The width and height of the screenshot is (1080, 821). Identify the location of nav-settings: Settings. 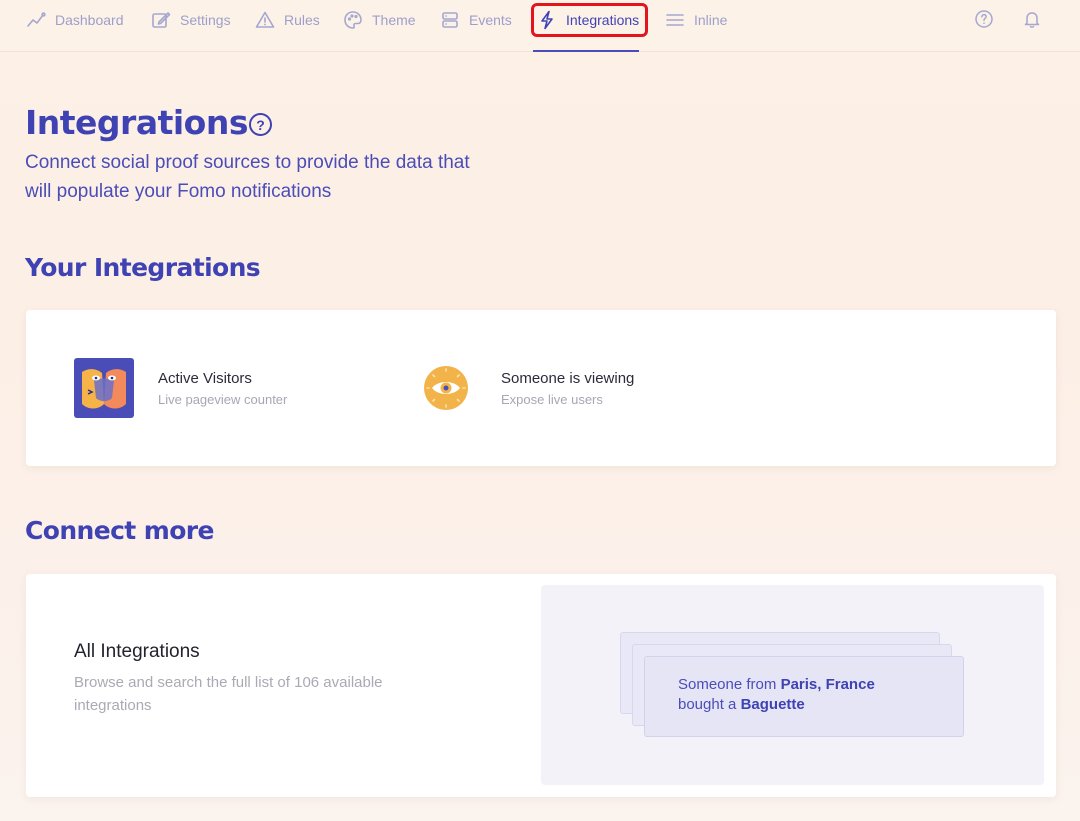
(191, 20).